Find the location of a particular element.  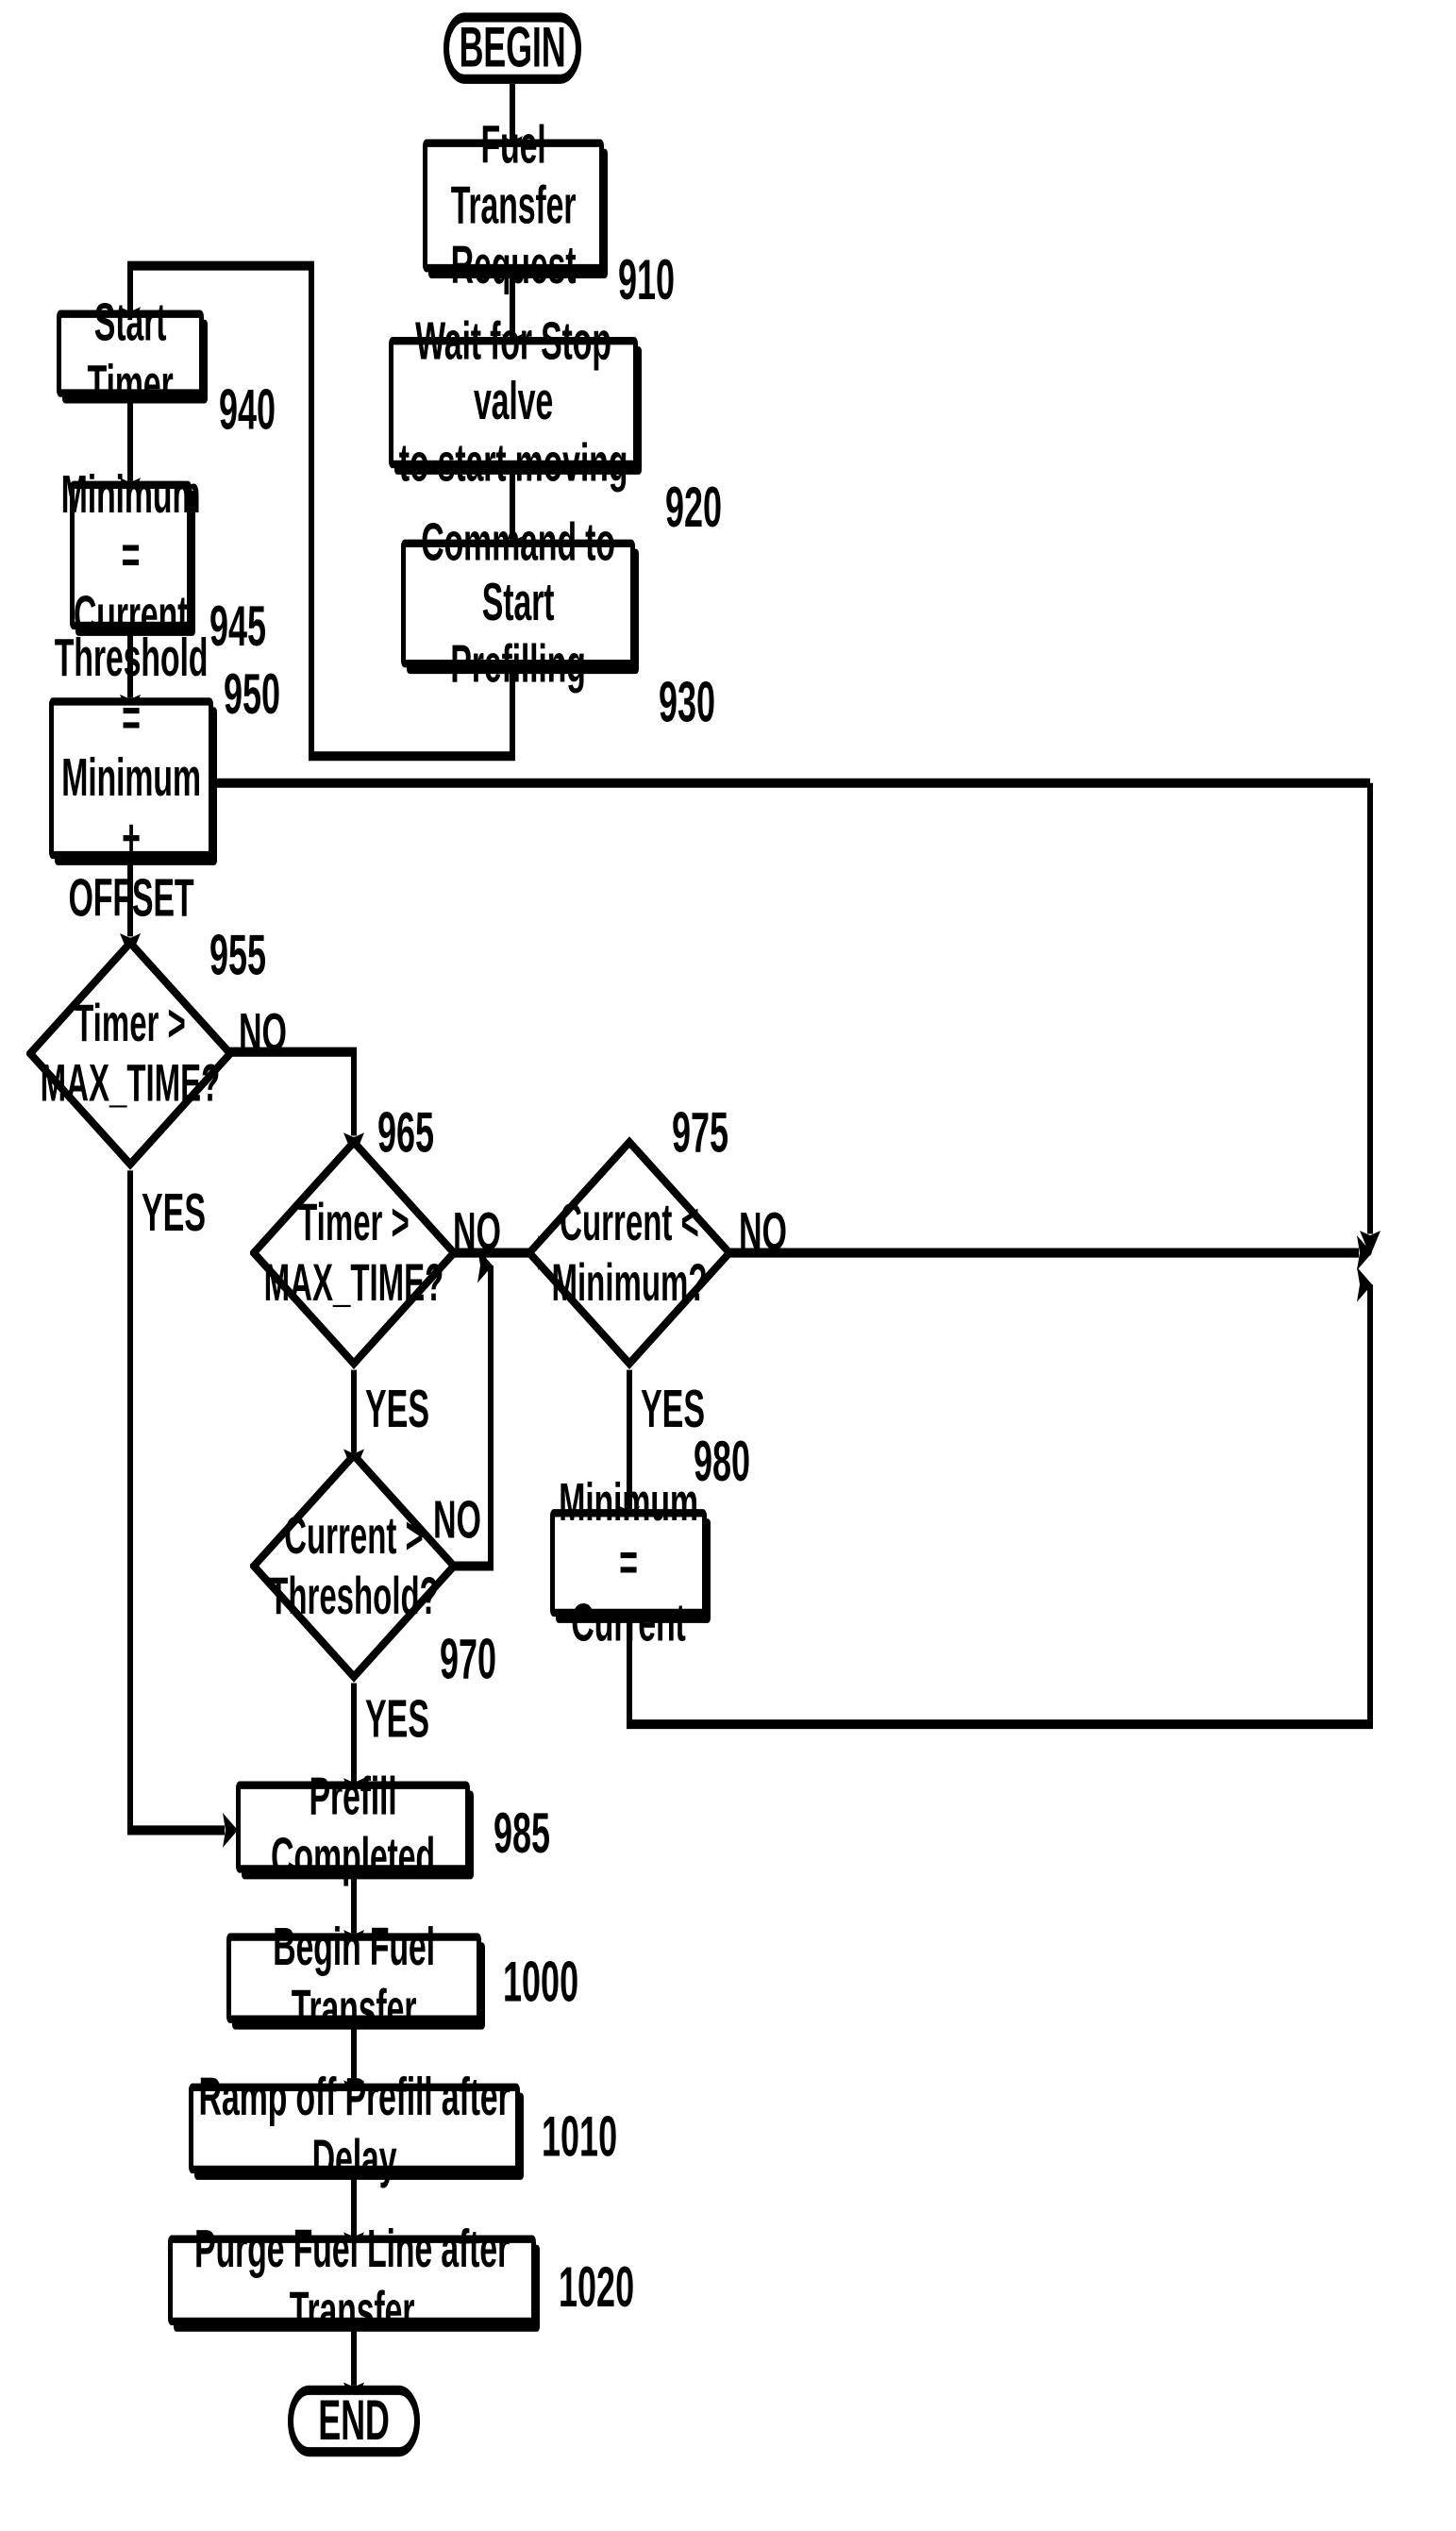

ref-numeral-1010-text: 1010 is located at coordinates (580, 2137).